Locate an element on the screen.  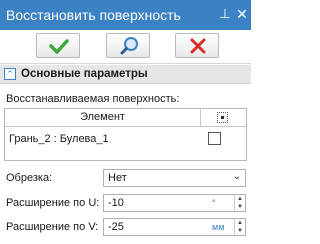
ok-button is located at coordinates (58, 45).